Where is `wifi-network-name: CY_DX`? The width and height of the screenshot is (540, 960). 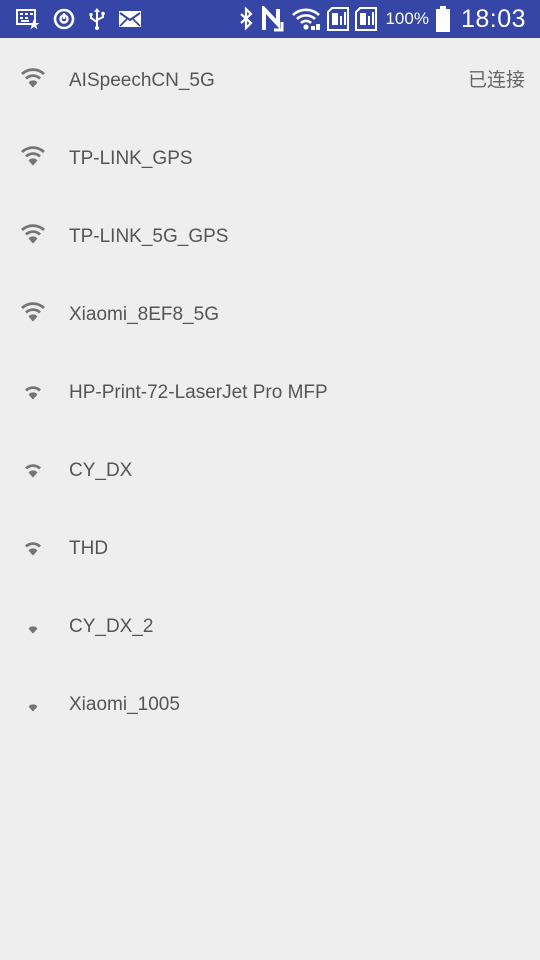 wifi-network-name: CY_DX is located at coordinates (101, 470).